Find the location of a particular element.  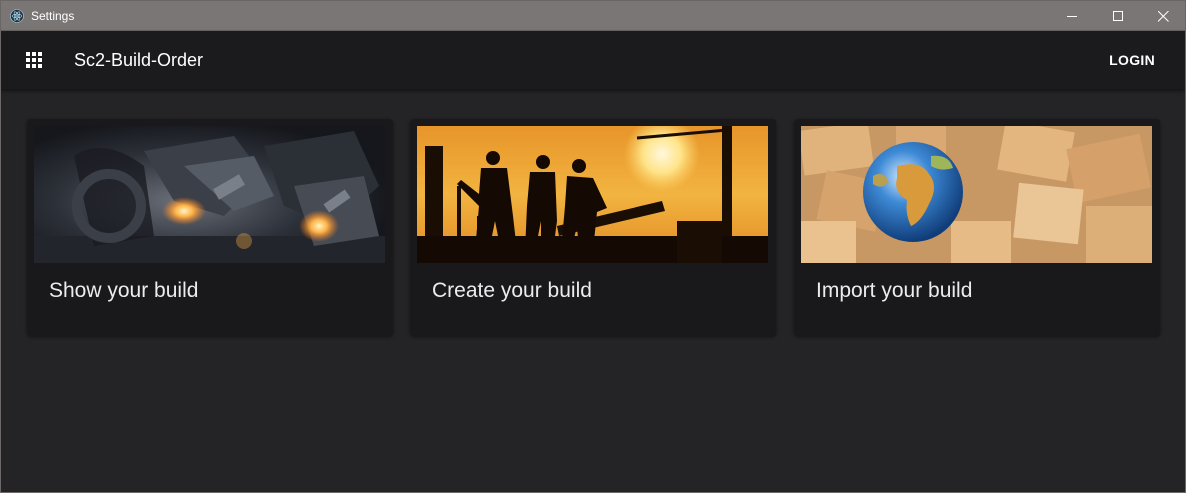

window-title: Settings is located at coordinates (53, 16).